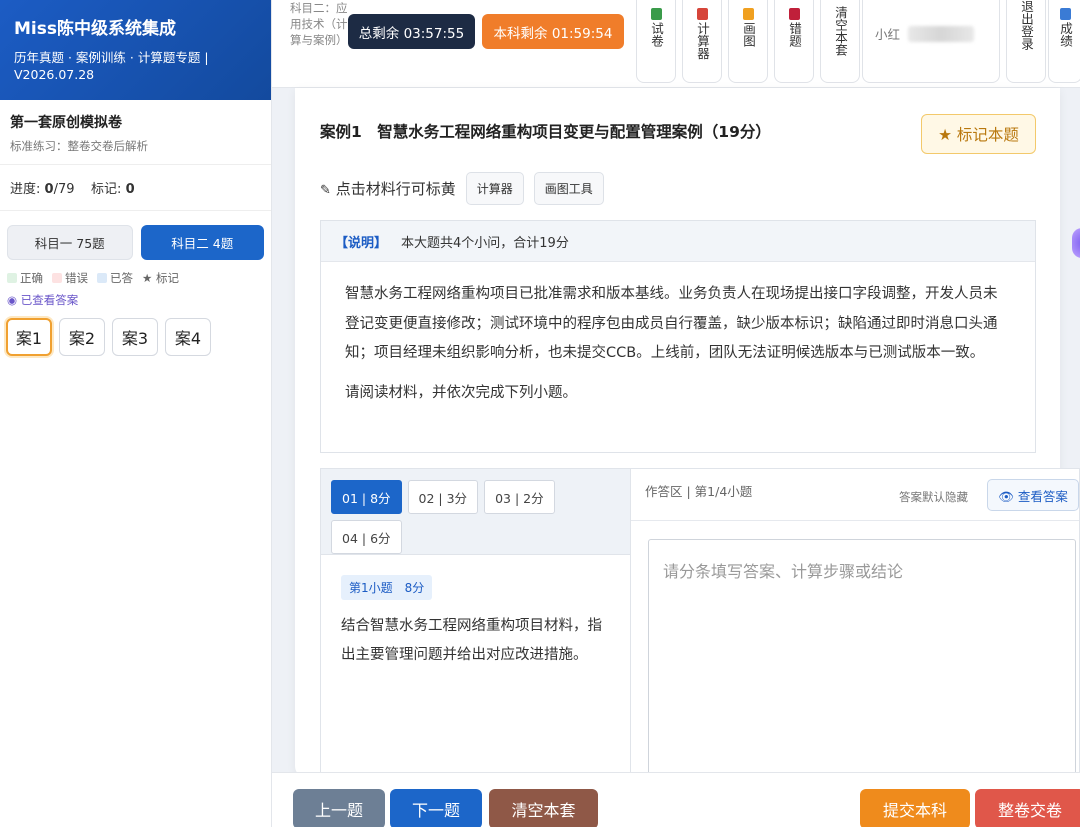 The width and height of the screenshot is (1080, 827). What do you see at coordinates (1033, 495) in the screenshot?
I see `view-answer-button: 👁 查看答案` at bounding box center [1033, 495].